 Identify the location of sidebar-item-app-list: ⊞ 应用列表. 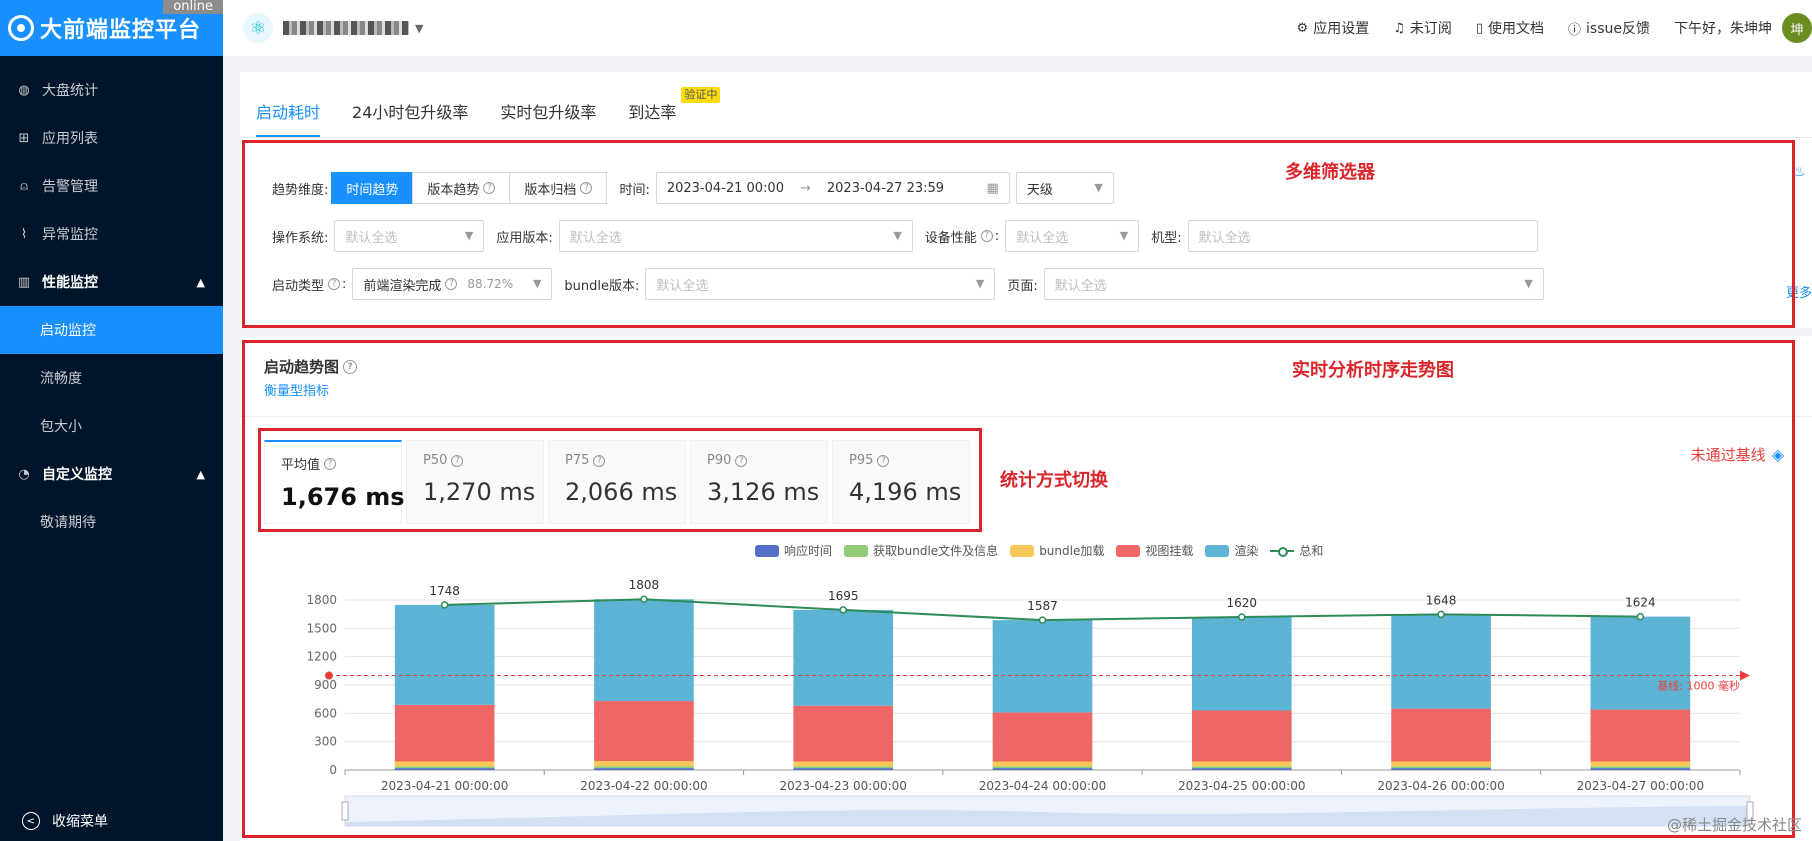
(111, 138).